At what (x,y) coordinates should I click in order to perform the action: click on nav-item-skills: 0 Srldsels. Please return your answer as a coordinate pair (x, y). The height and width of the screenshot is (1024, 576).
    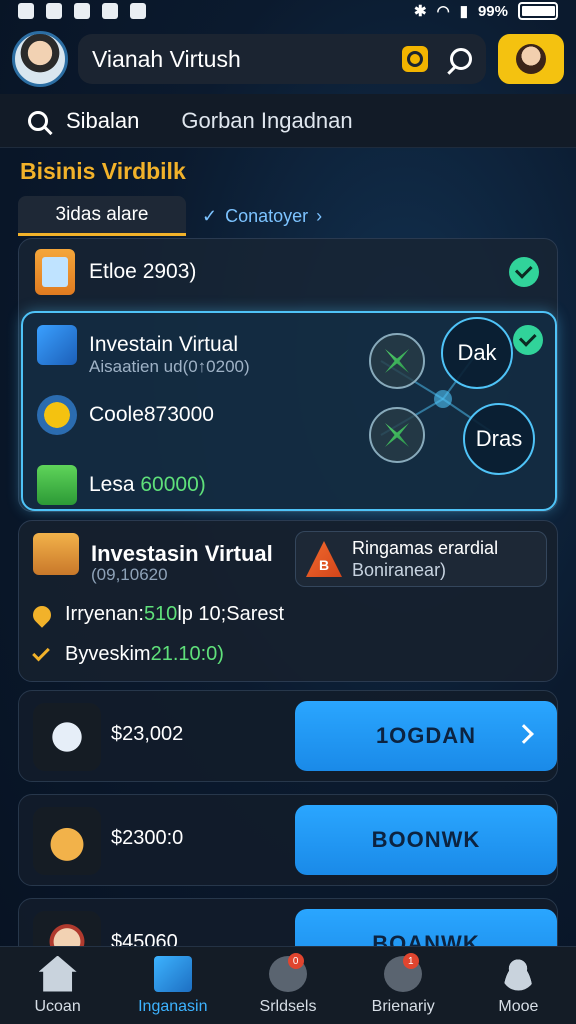
    Looking at the image, I should click on (287, 985).